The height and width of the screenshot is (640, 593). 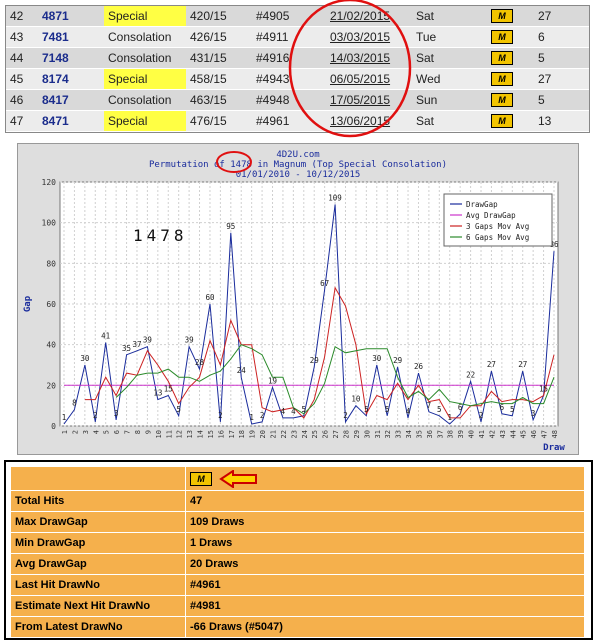 What do you see at coordinates (219, 79) in the screenshot?
I see `row-ratio: 458/15` at bounding box center [219, 79].